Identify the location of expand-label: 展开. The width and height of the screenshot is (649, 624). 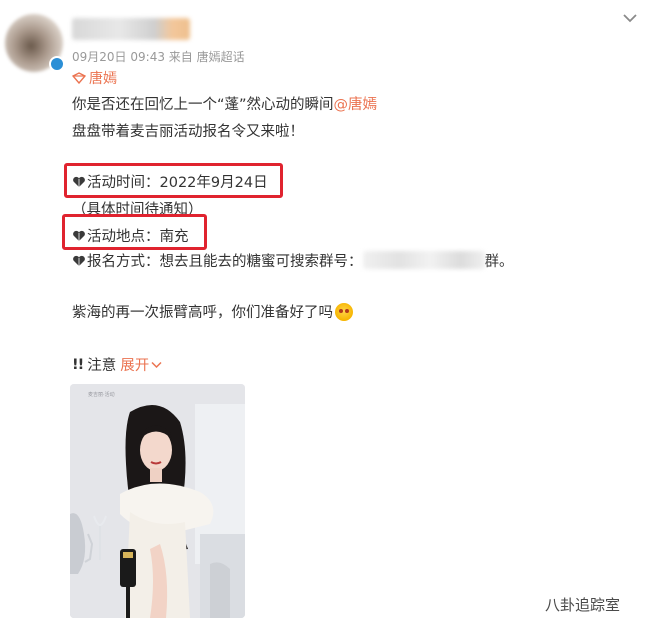
(135, 366).